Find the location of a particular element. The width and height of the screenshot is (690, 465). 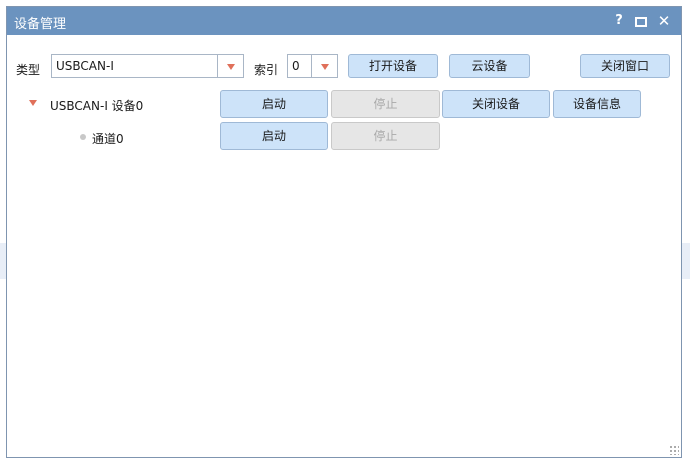

help-icon: ? is located at coordinates (619, 21).